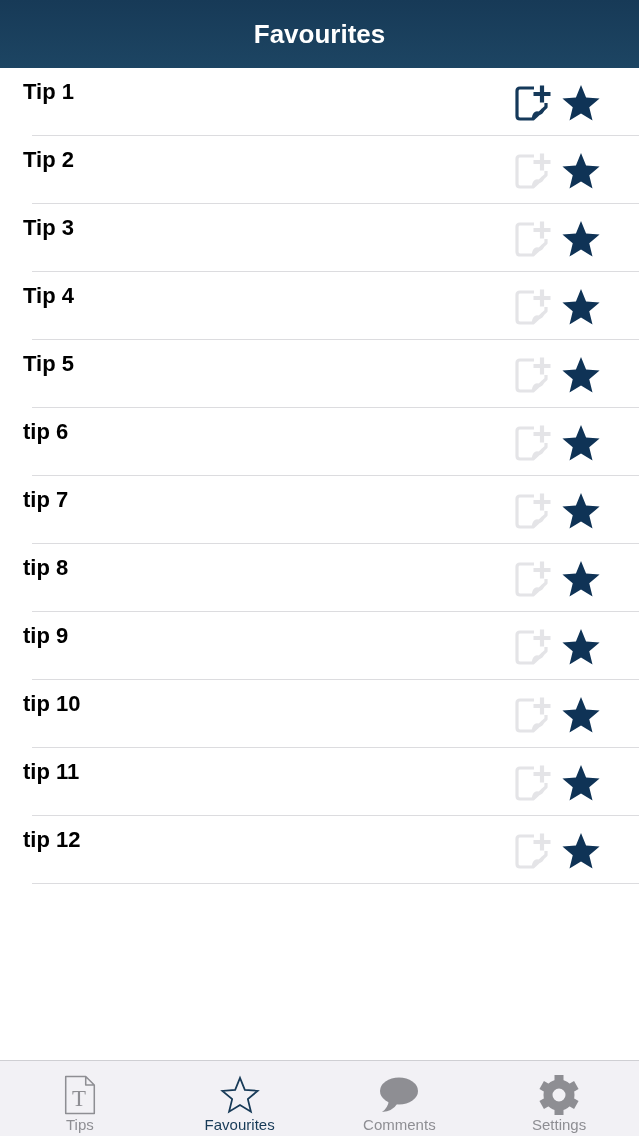  Describe the element at coordinates (46, 636) in the screenshot. I see `tip-title: tip 9` at that location.